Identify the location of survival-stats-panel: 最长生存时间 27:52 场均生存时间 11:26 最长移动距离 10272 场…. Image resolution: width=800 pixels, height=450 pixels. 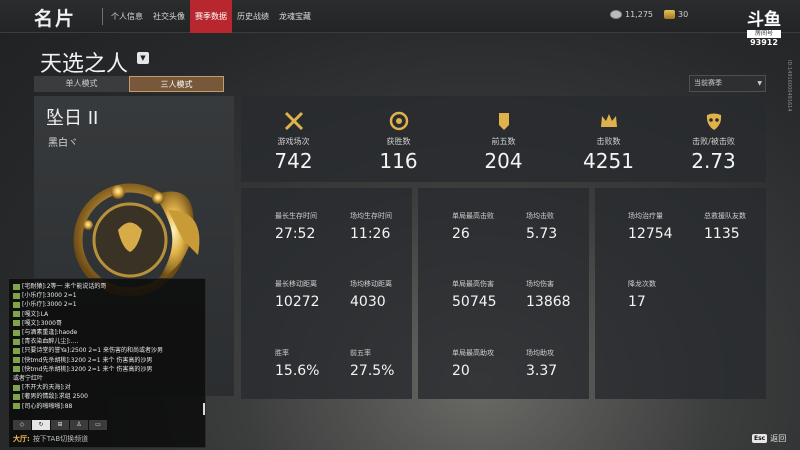
(326, 293).